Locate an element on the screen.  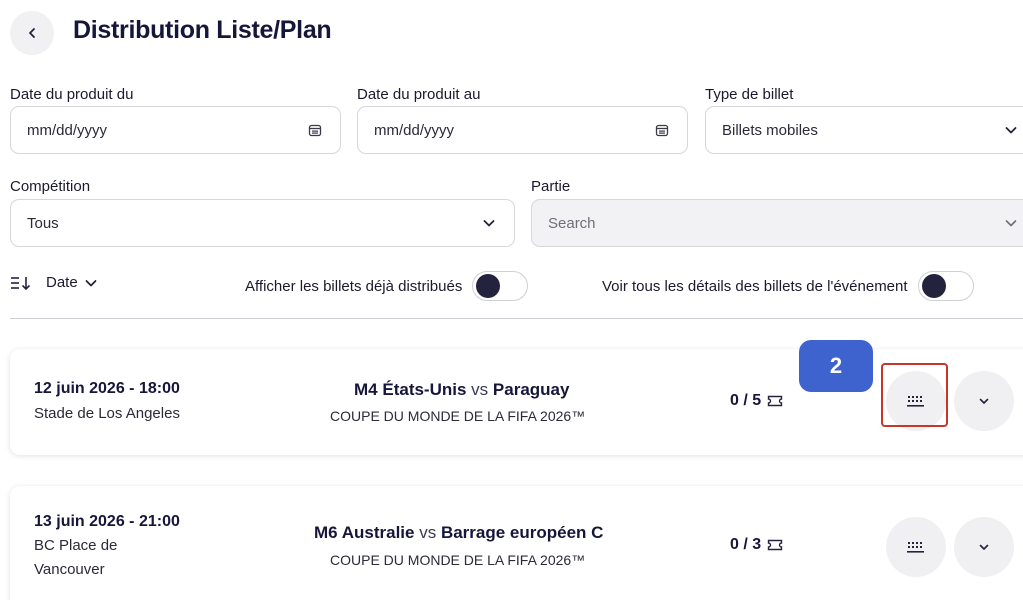
step-badge: 2 is located at coordinates (836, 366).